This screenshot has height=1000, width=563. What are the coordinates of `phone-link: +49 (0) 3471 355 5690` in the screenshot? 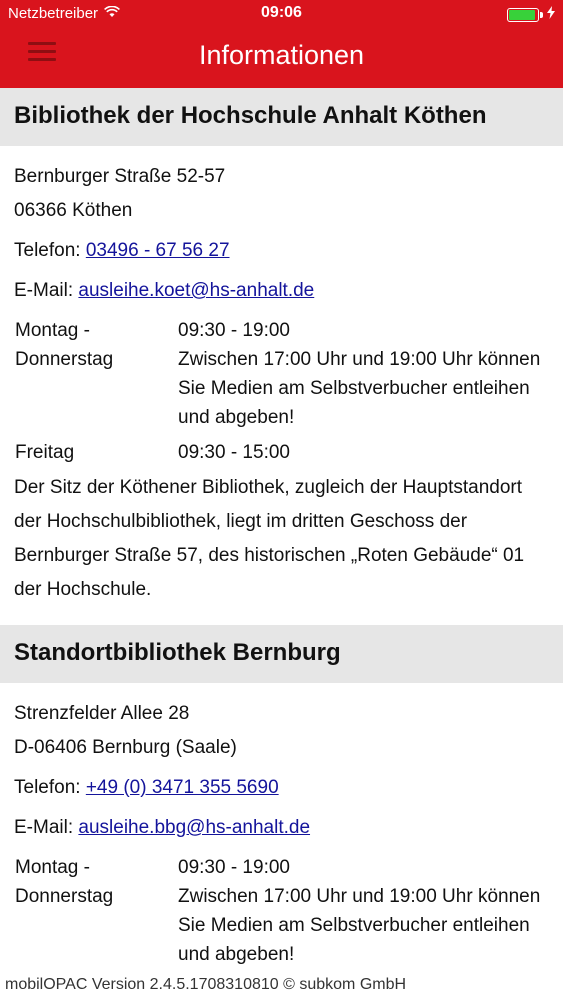 It's located at (182, 787).